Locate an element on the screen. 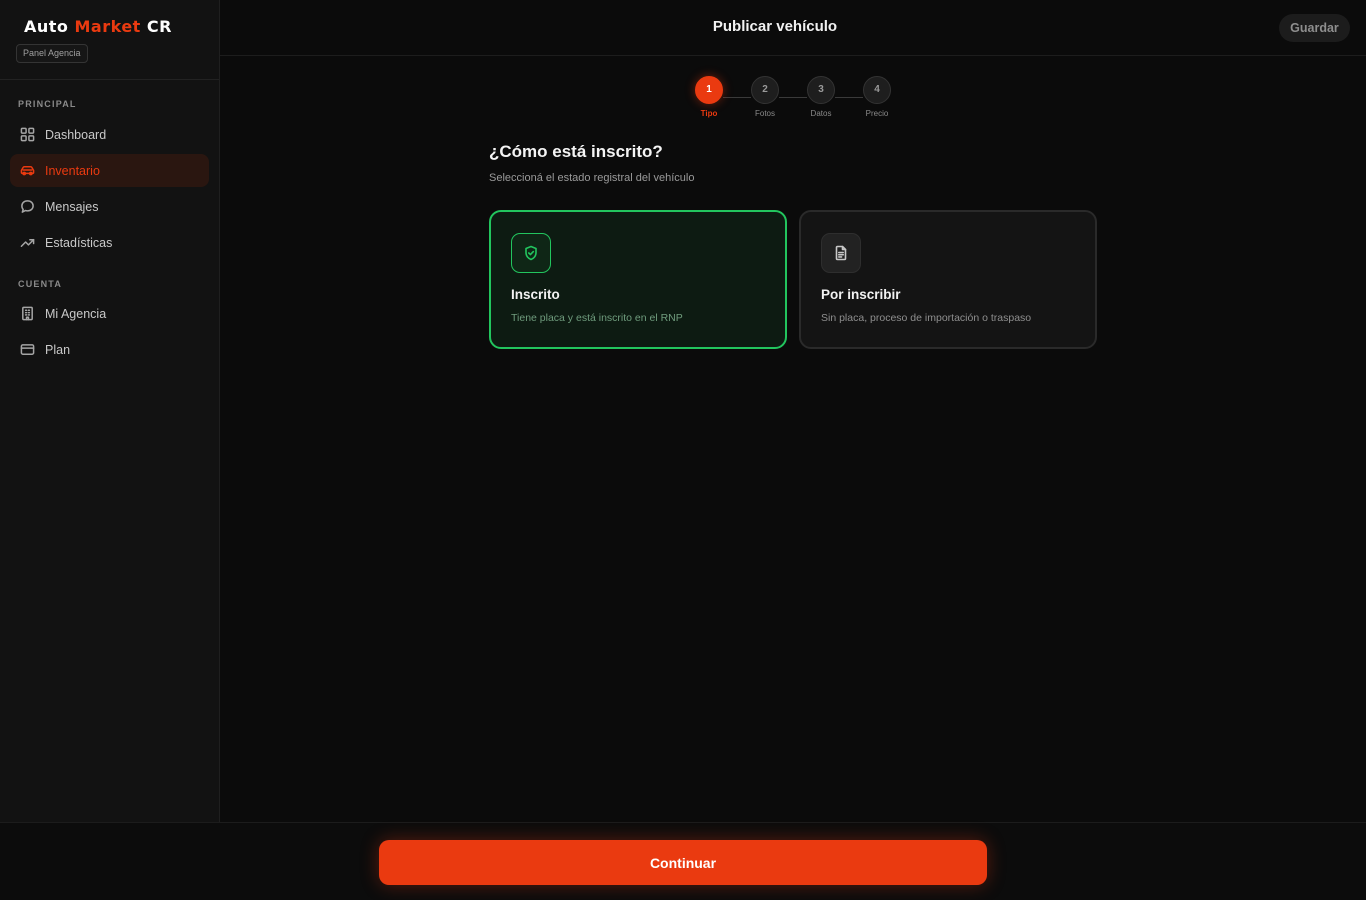  step-tipo: 1 Tipo is located at coordinates (709, 97).